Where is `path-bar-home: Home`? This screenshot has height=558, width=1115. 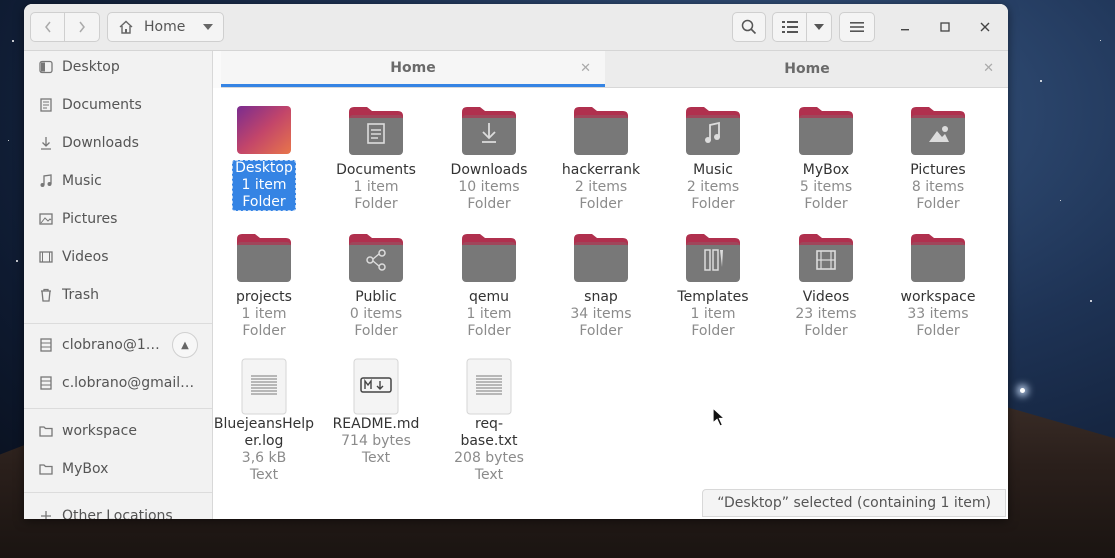 path-bar-home: Home is located at coordinates (165, 27).